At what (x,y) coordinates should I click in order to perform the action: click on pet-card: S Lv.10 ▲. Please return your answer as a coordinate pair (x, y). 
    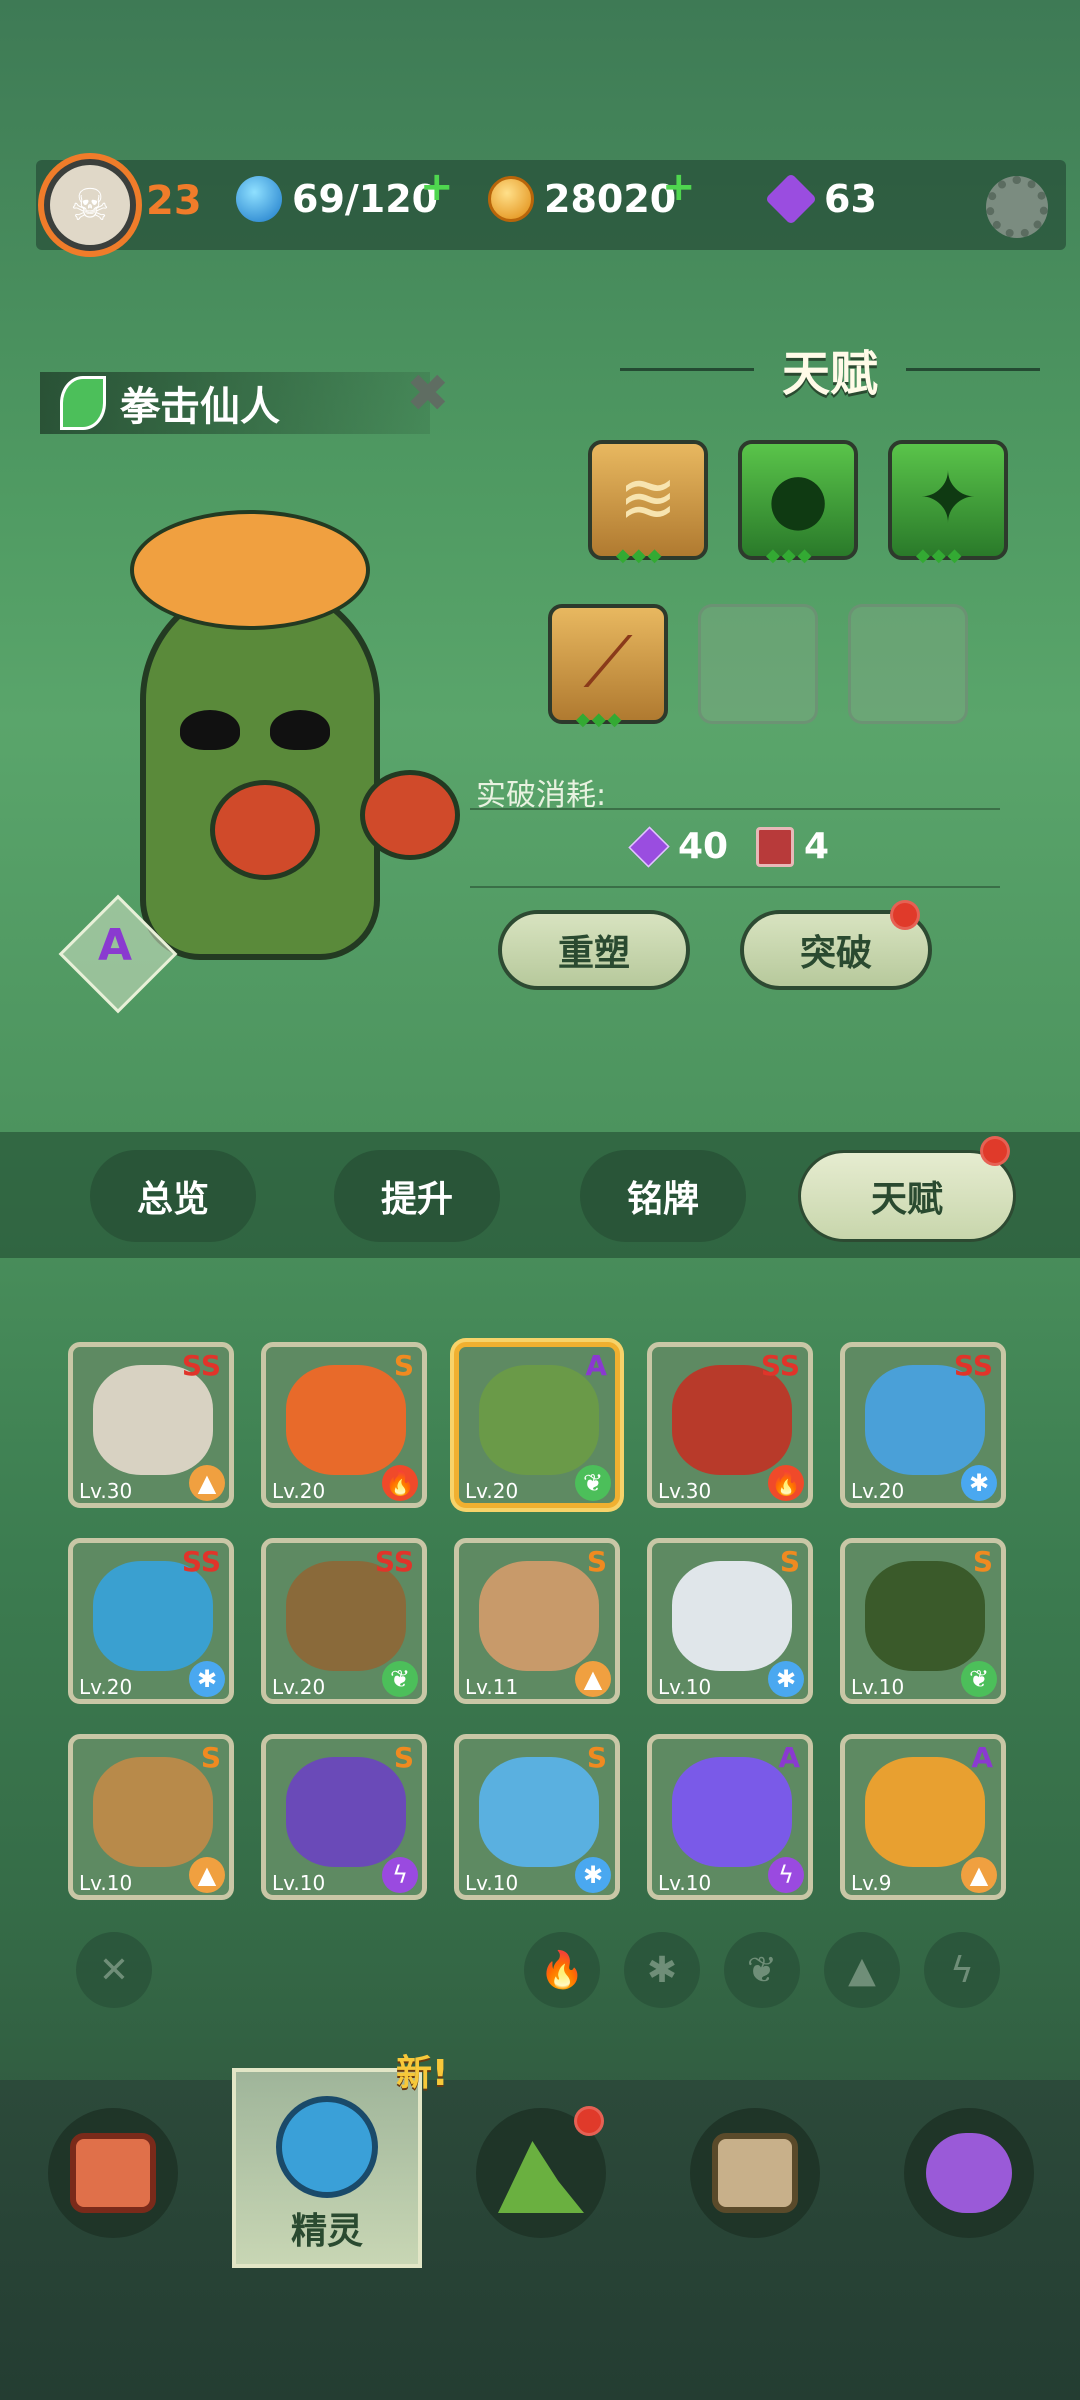
    Looking at the image, I should click on (151, 1817).